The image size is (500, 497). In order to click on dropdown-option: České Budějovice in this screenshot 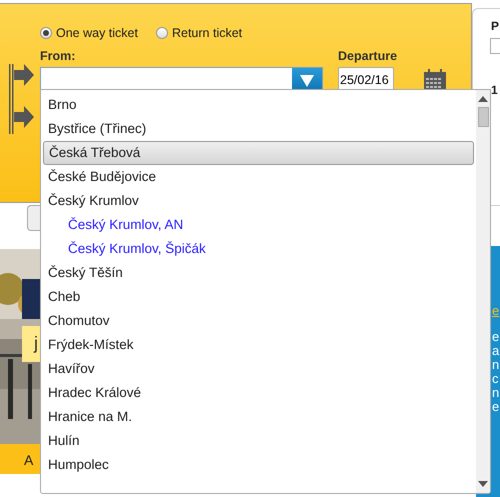, I will do `click(258, 177)`.